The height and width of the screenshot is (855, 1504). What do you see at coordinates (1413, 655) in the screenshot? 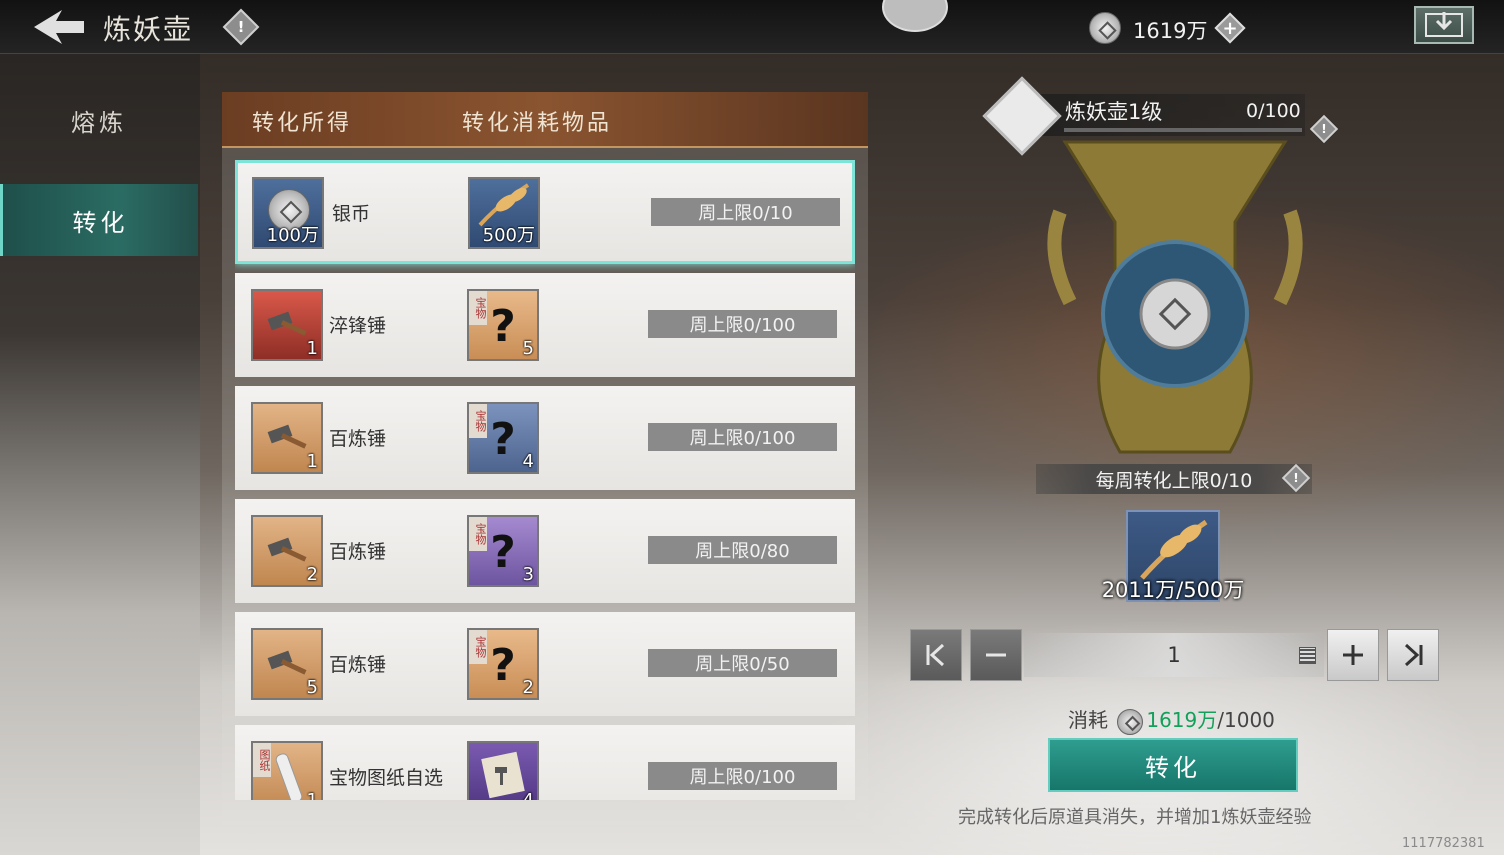
I see `max-button` at bounding box center [1413, 655].